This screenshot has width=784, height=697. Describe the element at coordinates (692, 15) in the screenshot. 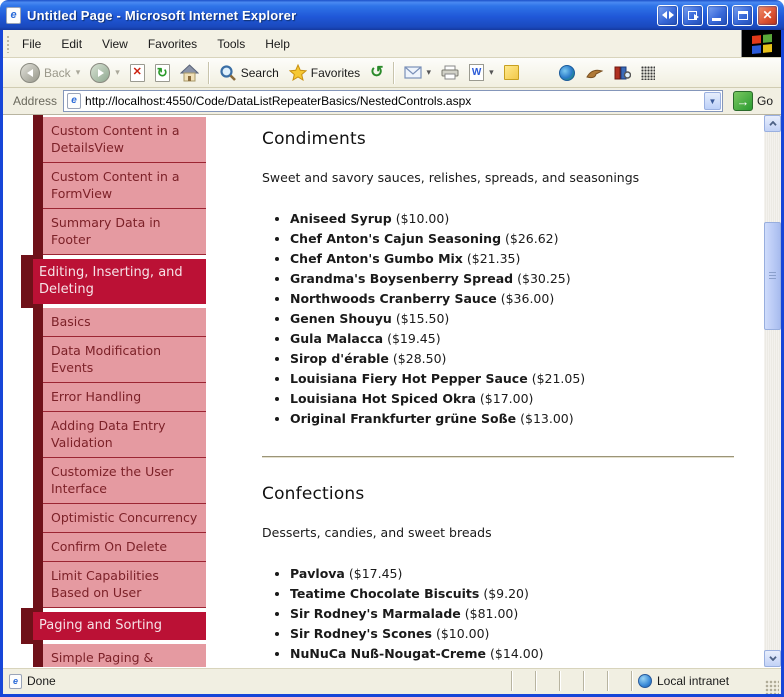

I see `titlebar-popout-button` at that location.